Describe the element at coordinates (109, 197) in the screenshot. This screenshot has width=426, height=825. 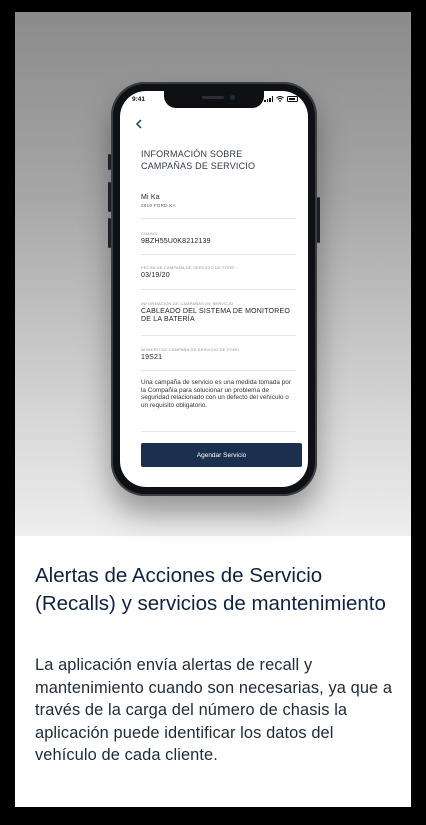
I see `volume-up-button` at that location.